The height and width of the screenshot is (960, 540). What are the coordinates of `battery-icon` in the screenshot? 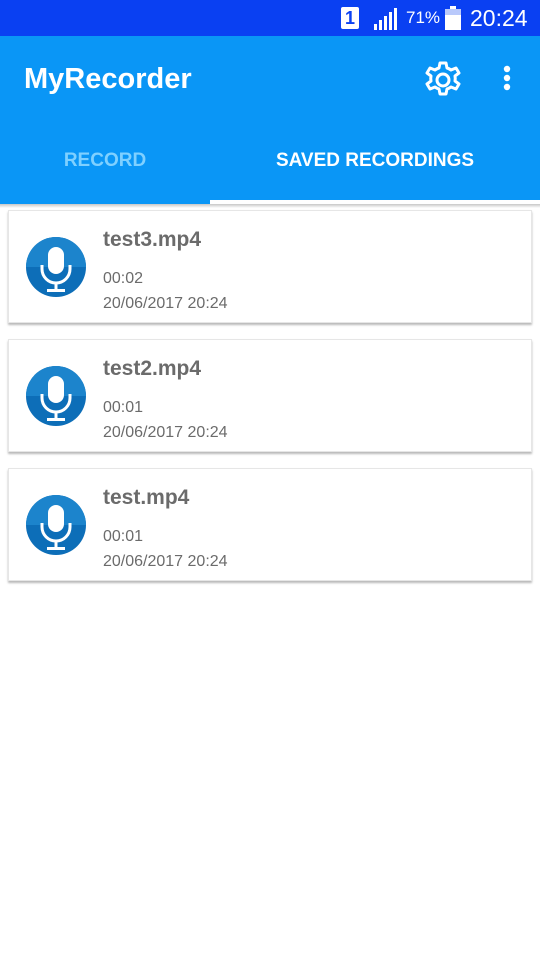 It's located at (453, 18).